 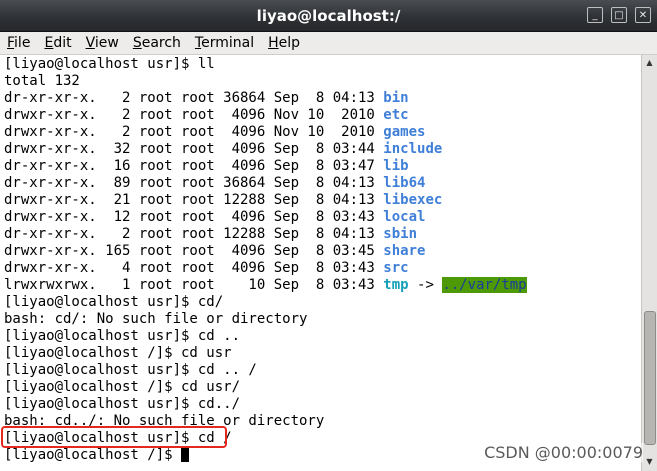 I want to click on terminal-line: [liyao@localhost /]$, so click(x=265, y=455).